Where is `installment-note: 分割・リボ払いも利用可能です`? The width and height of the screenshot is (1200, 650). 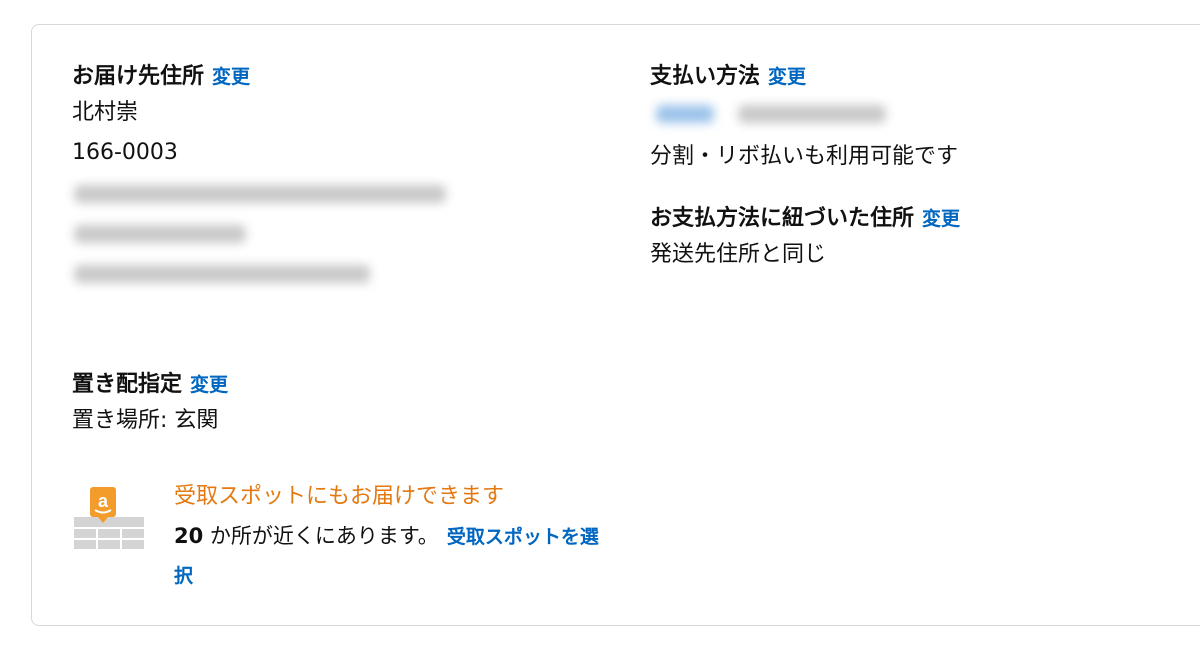
installment-note: 分割・リボ払いも利用可能です is located at coordinates (804, 156).